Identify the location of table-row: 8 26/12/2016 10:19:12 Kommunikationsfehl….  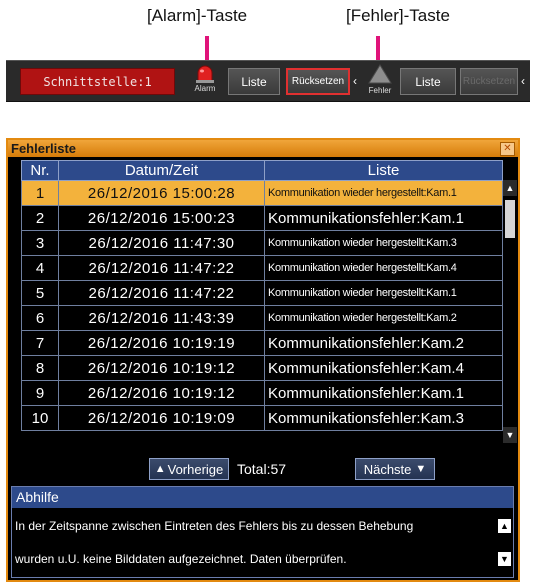
(262, 368).